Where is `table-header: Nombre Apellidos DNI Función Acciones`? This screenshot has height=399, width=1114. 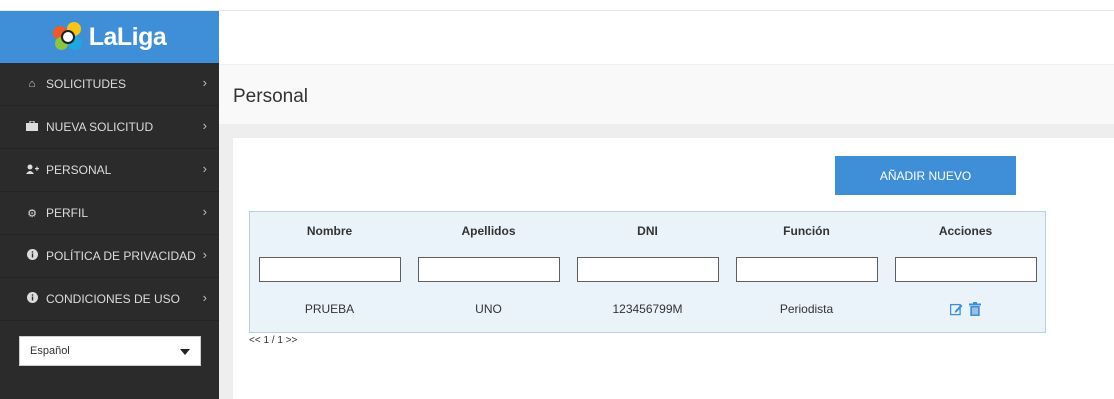
table-header: Nombre Apellidos DNI Función Acciones is located at coordinates (647, 231).